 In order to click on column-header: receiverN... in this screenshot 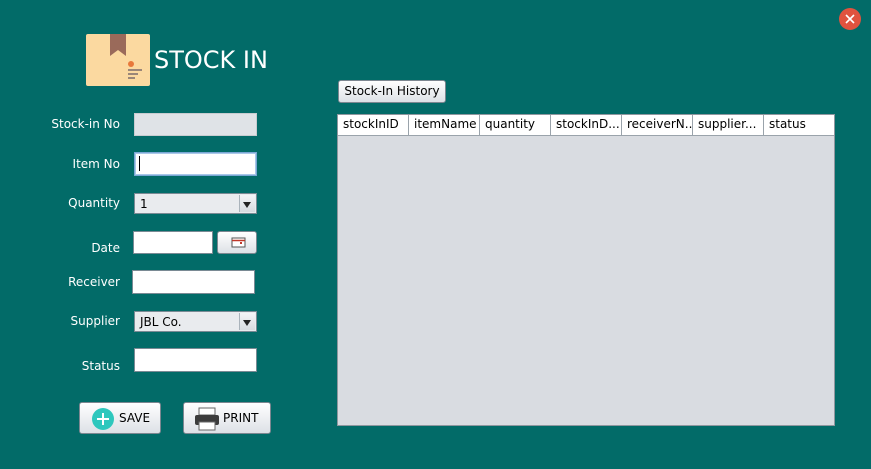, I will do `click(657, 125)`.